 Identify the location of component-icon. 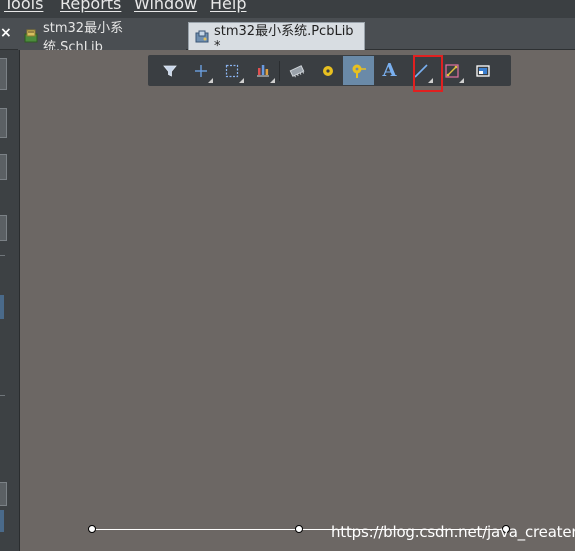
(296, 70).